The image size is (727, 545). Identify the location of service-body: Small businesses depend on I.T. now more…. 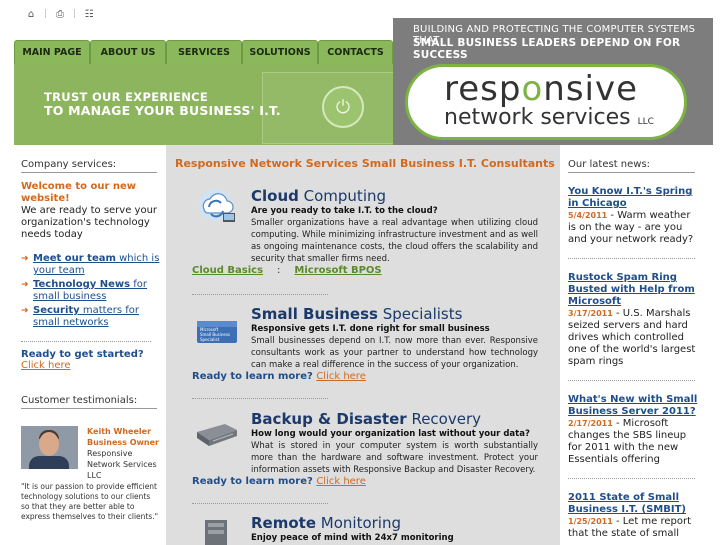
(394, 353).